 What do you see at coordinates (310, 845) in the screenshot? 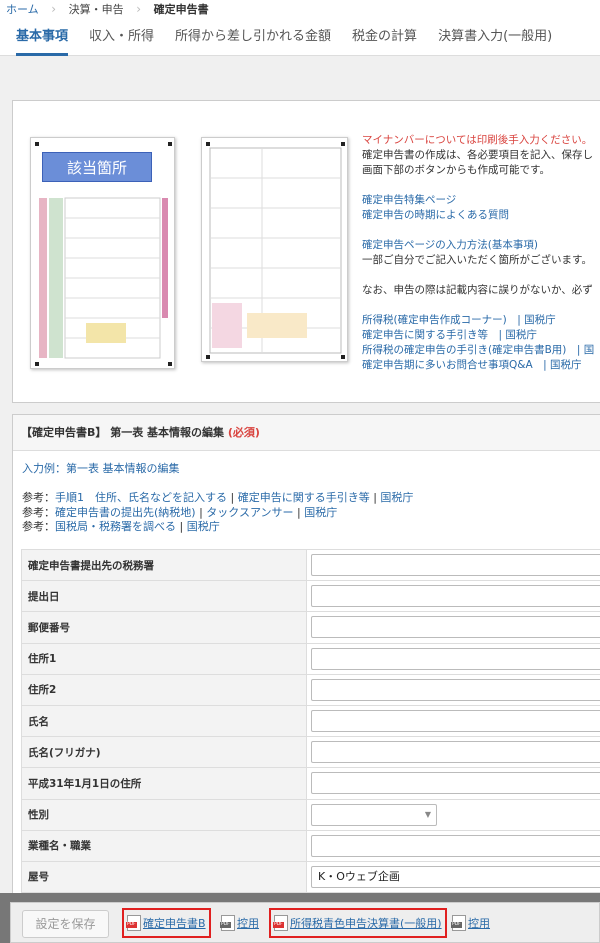
I see `table-row: 業種名・職業` at bounding box center [310, 845].